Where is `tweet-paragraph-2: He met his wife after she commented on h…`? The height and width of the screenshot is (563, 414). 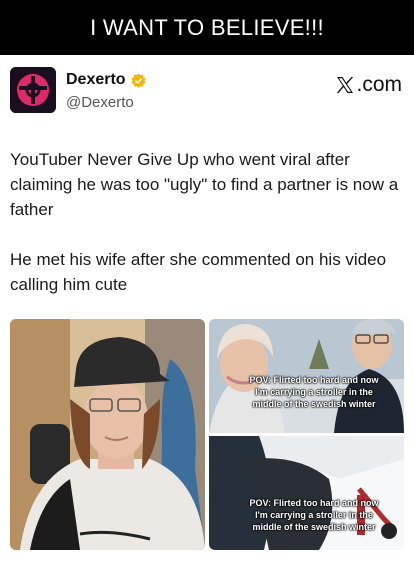
tweet-paragraph-2: He met his wife after she commented on h… is located at coordinates (198, 272).